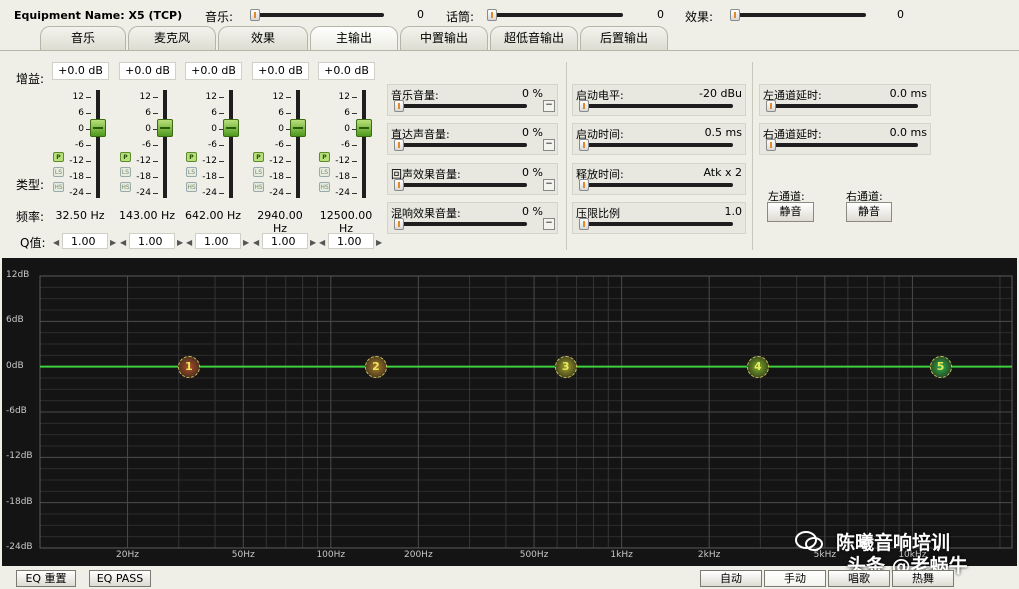  What do you see at coordinates (346, 222) in the screenshot?
I see `band-5-frequency: 12500.00 Hz` at bounding box center [346, 222].